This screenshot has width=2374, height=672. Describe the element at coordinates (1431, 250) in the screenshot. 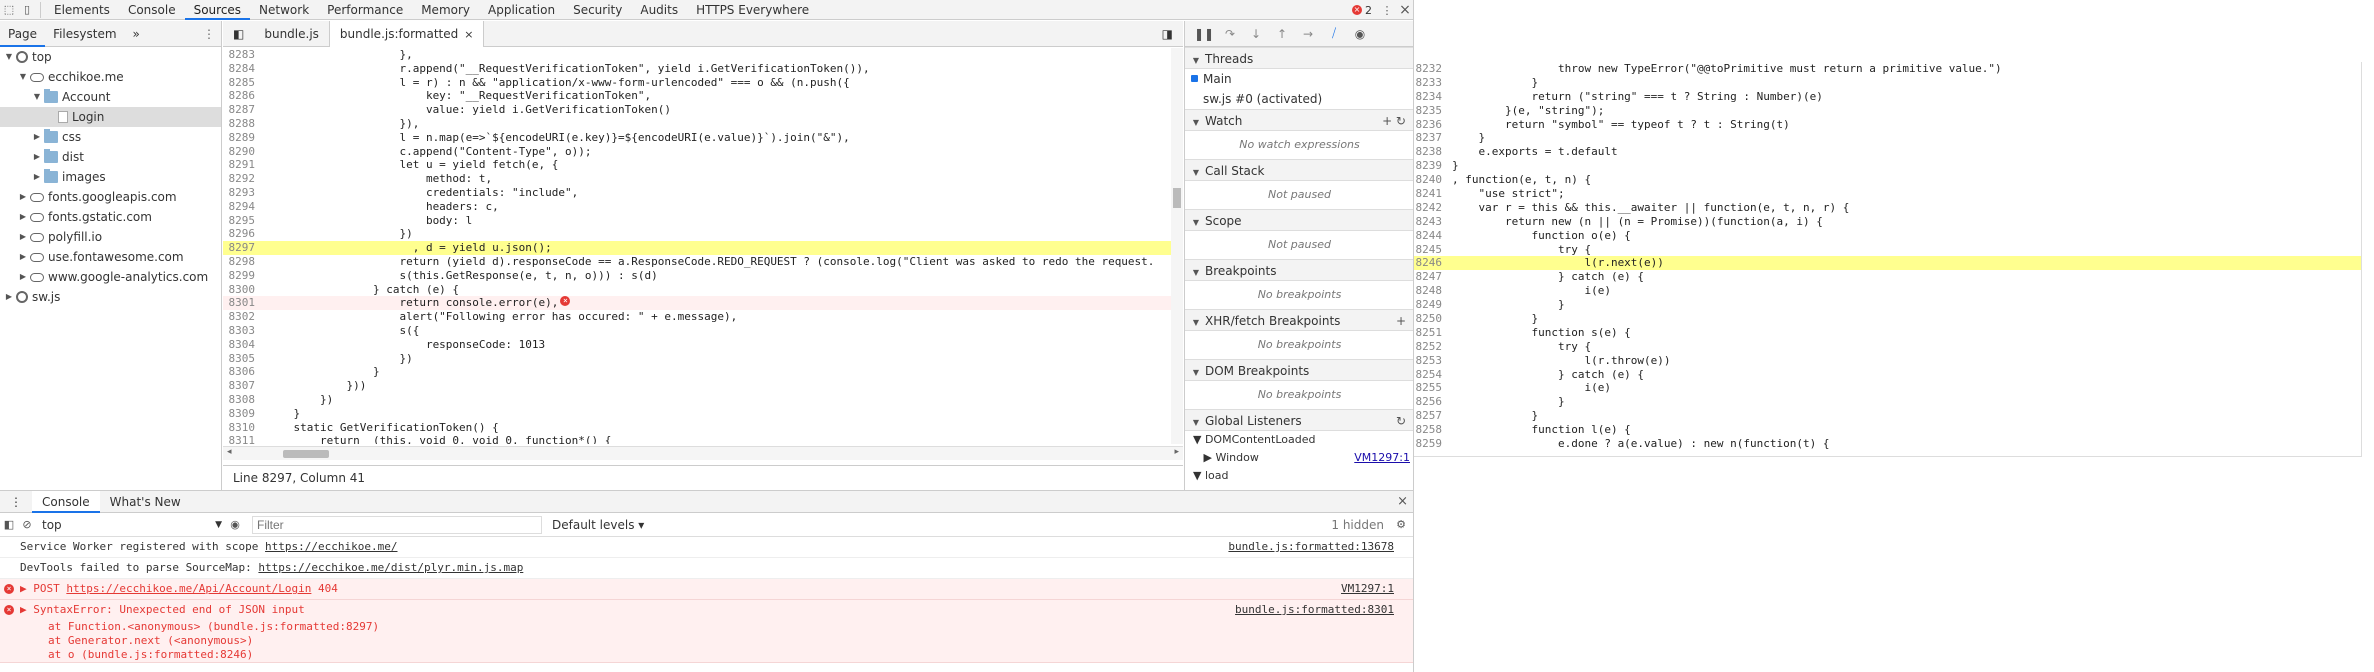

I see `line-number: 8245` at that location.